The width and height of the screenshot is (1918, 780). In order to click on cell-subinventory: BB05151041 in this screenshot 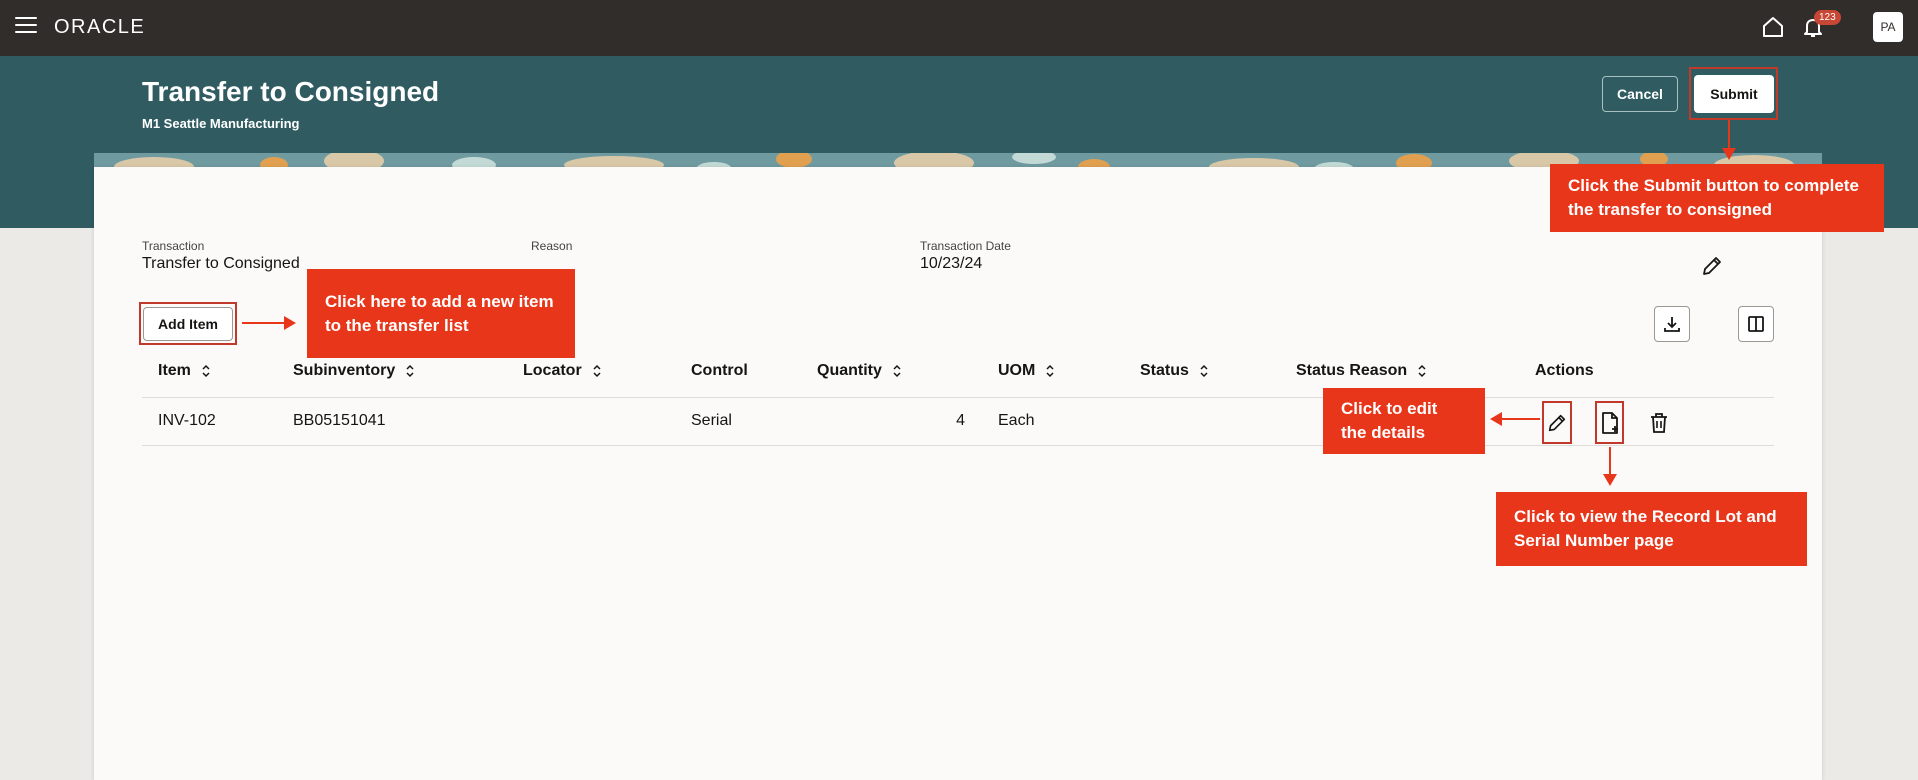, I will do `click(339, 420)`.